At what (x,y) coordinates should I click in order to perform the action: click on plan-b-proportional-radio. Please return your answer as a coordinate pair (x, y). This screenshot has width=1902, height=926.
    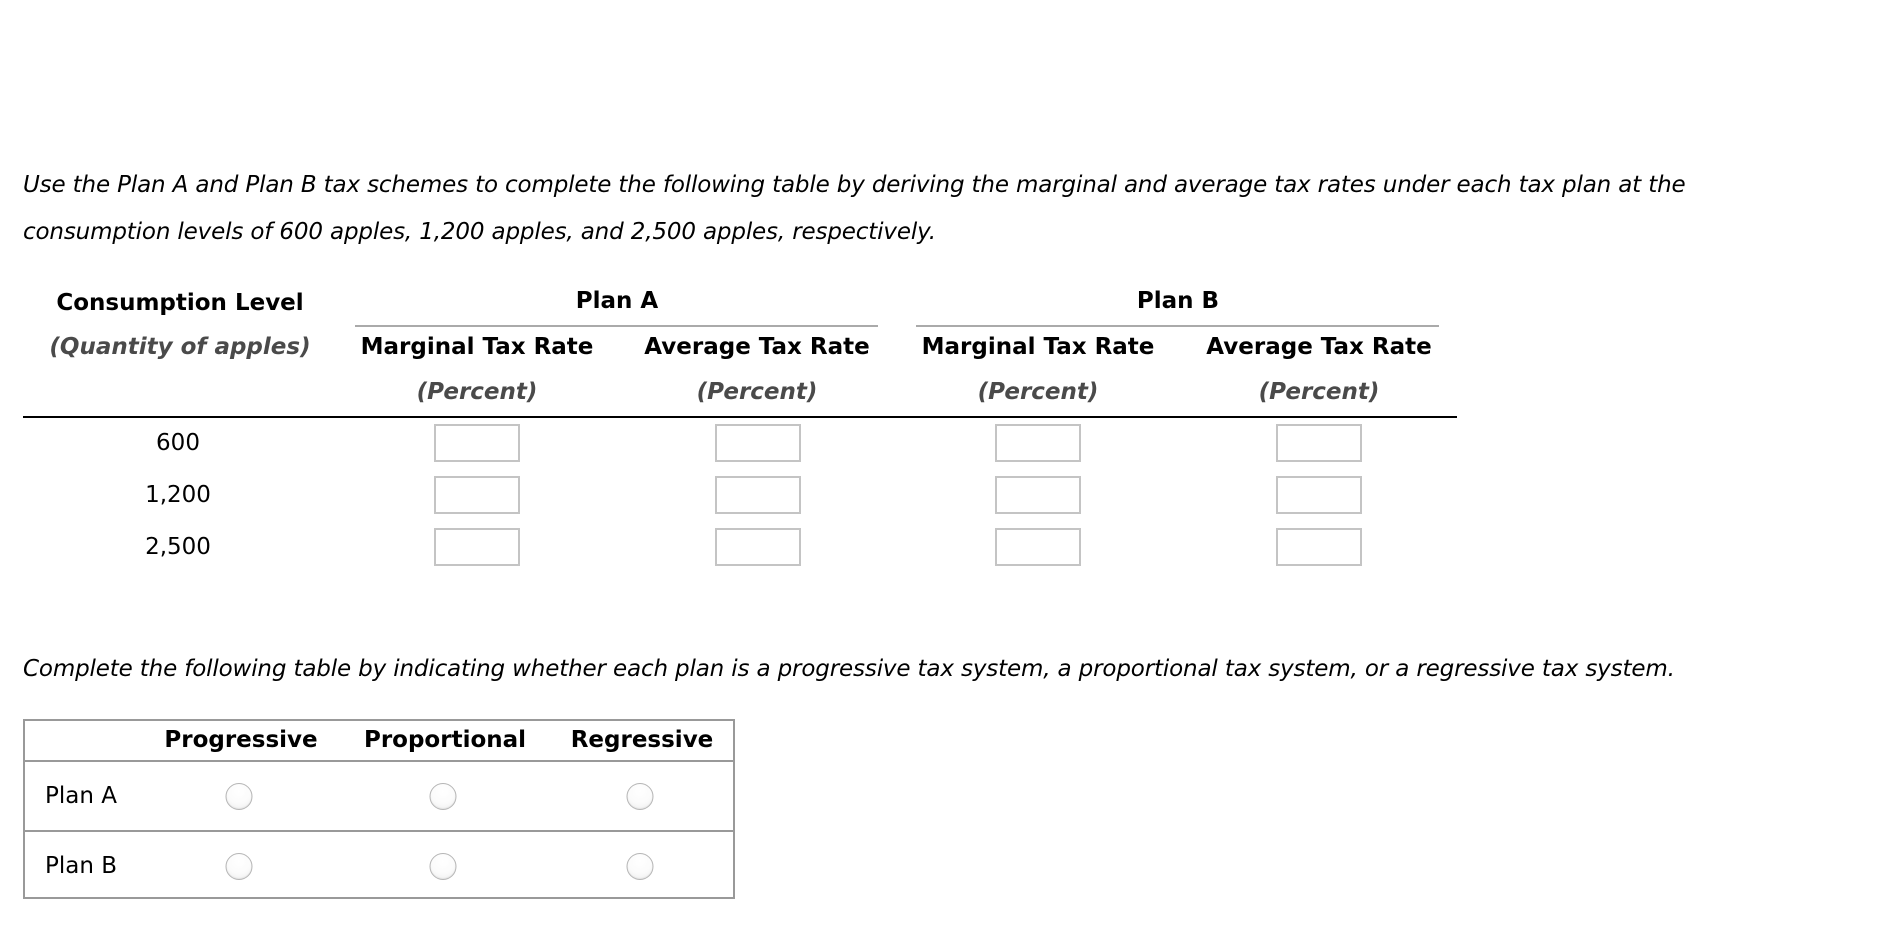
    Looking at the image, I should click on (443, 866).